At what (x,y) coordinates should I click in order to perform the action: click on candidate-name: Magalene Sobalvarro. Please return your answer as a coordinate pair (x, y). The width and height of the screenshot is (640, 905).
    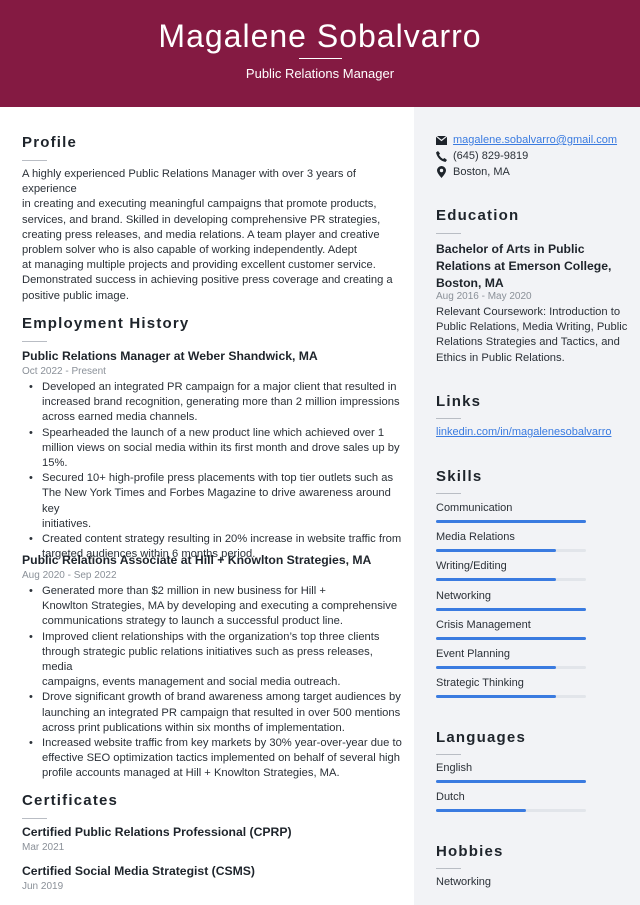
    Looking at the image, I should click on (320, 36).